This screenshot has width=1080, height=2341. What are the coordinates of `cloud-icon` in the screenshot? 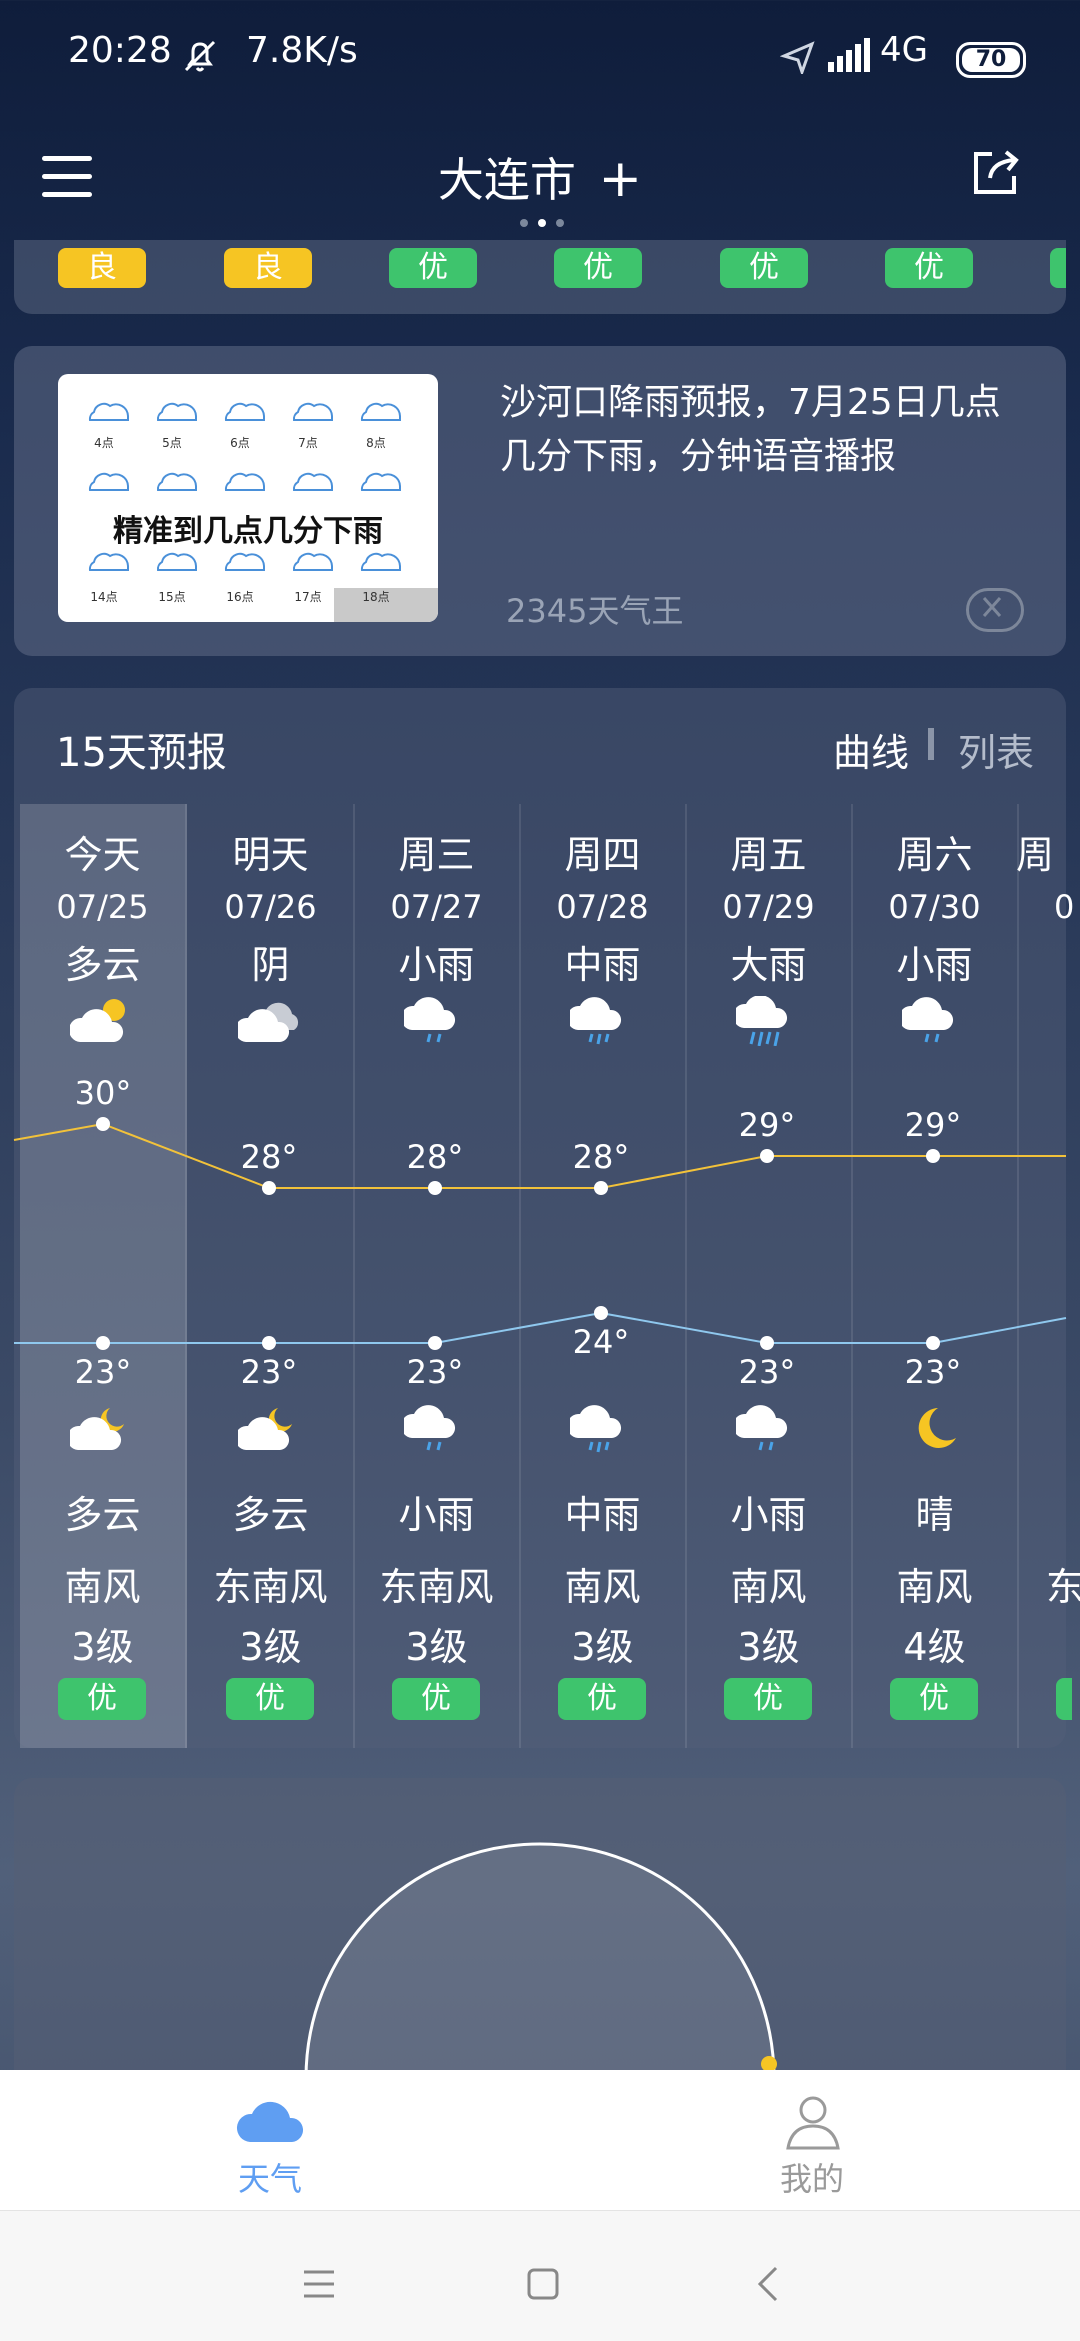 It's located at (270, 2121).